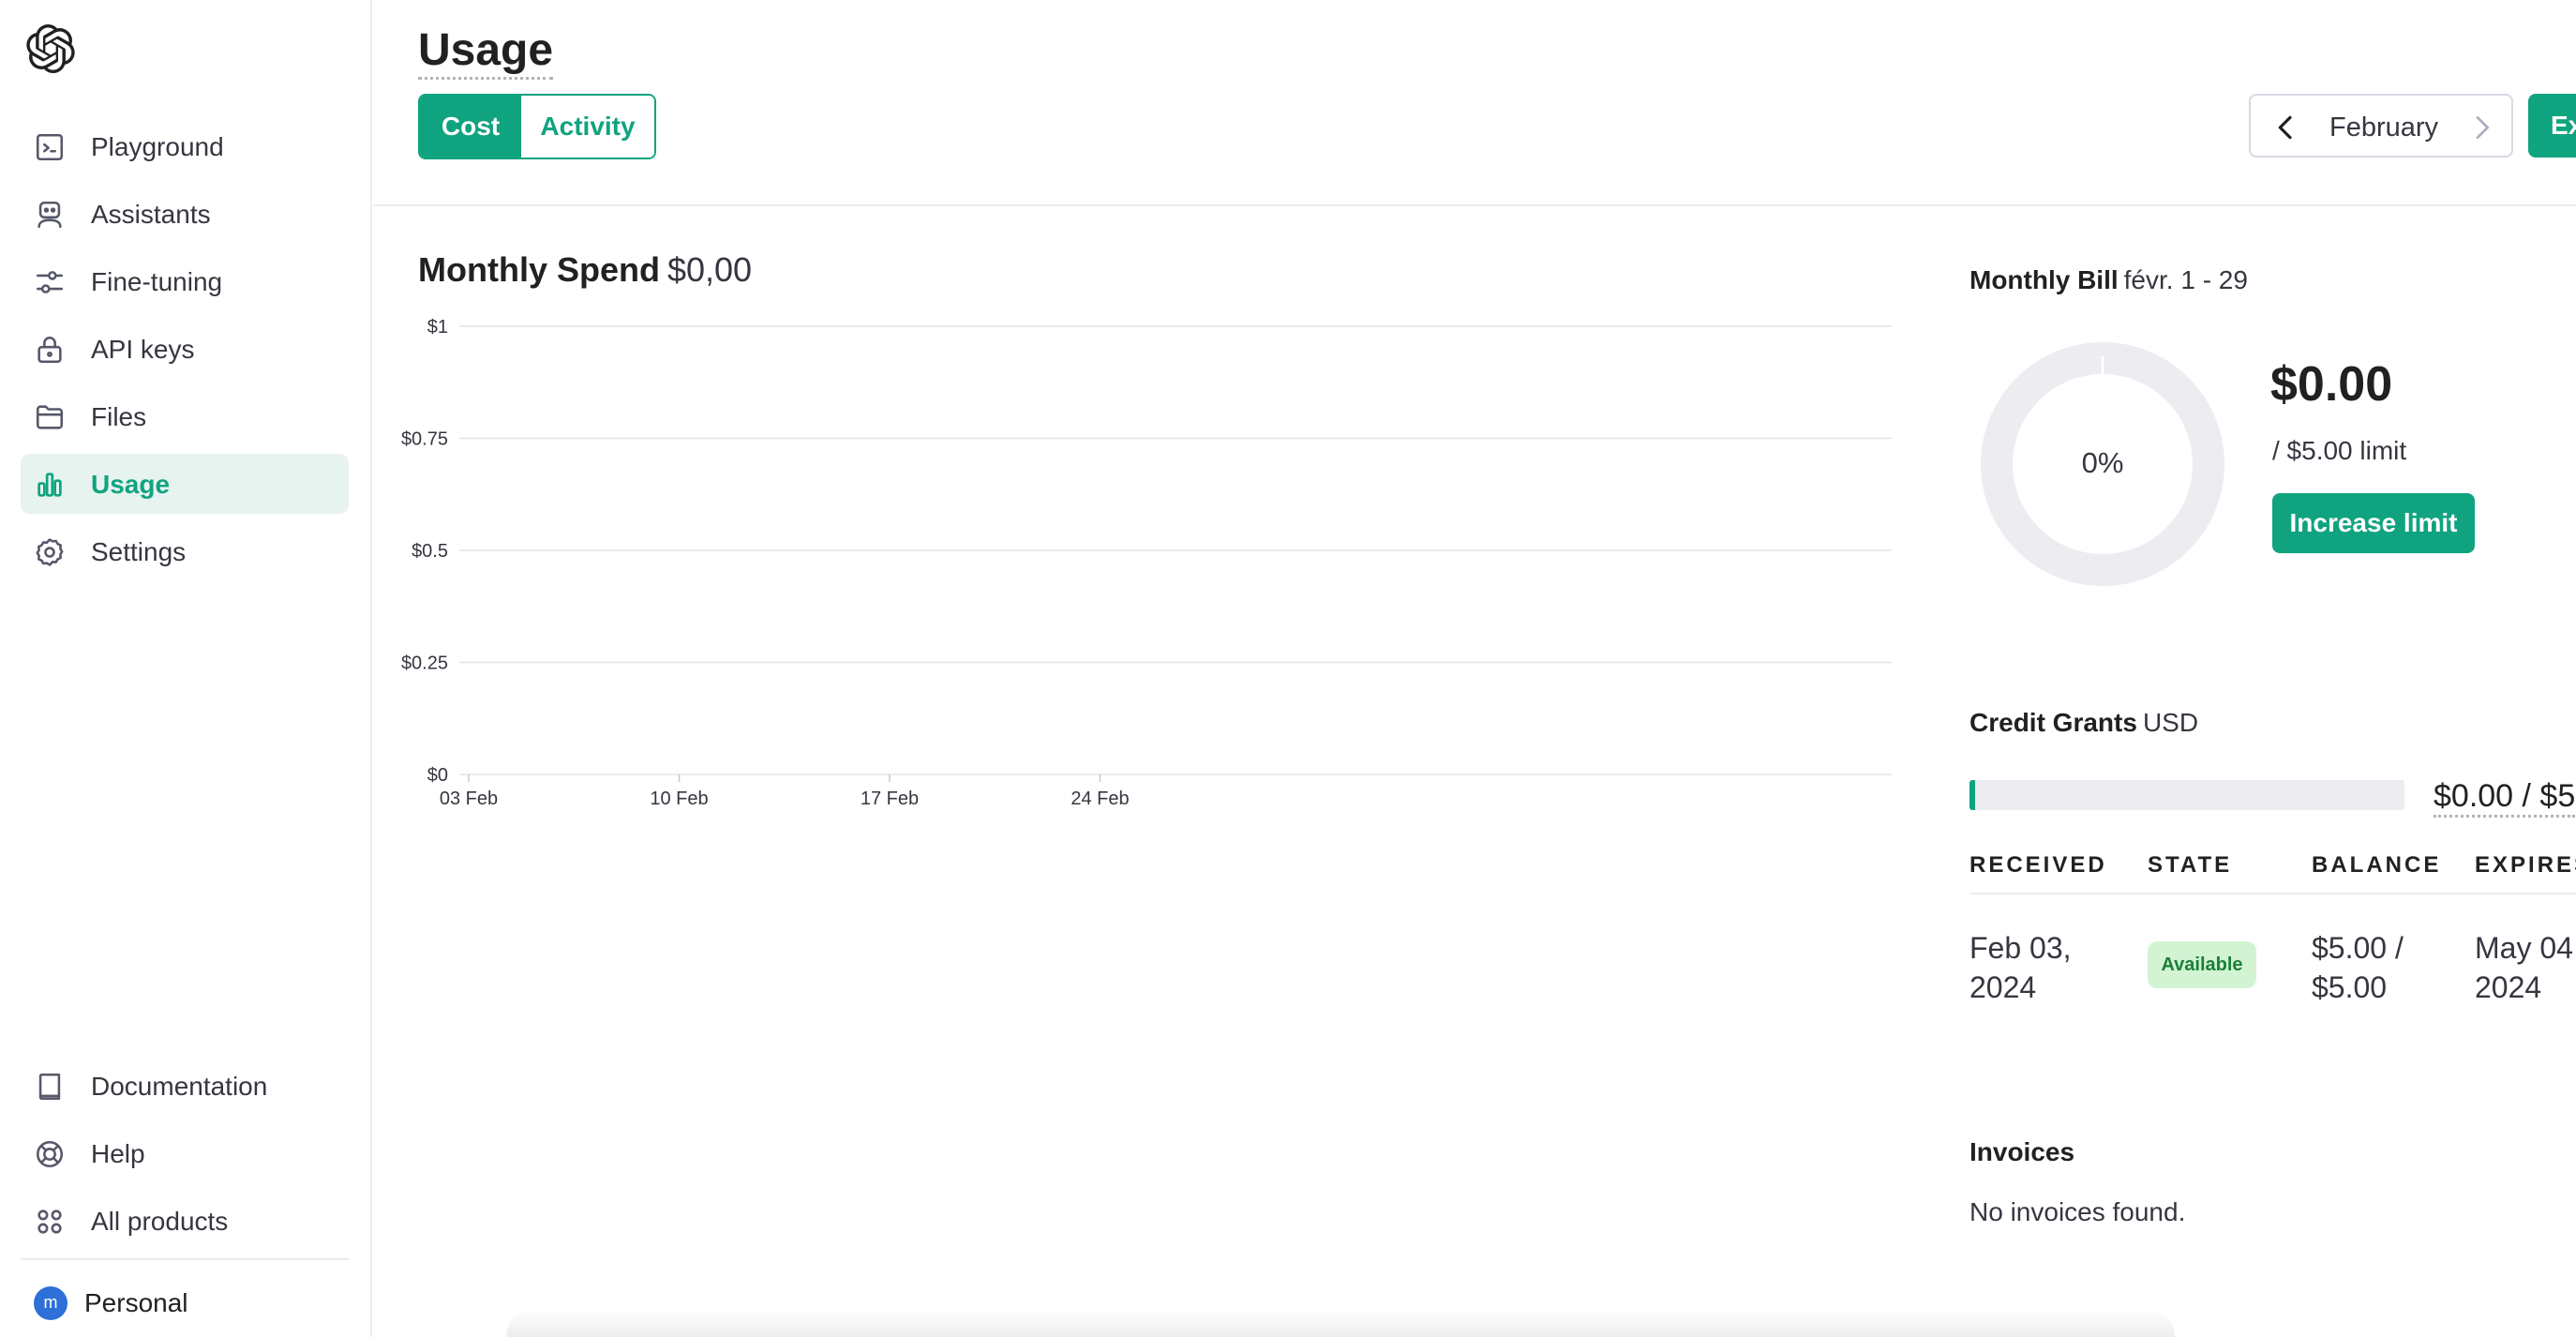 The width and height of the screenshot is (2576, 1337). I want to click on sidebar-item-all-products: All products, so click(185, 1221).